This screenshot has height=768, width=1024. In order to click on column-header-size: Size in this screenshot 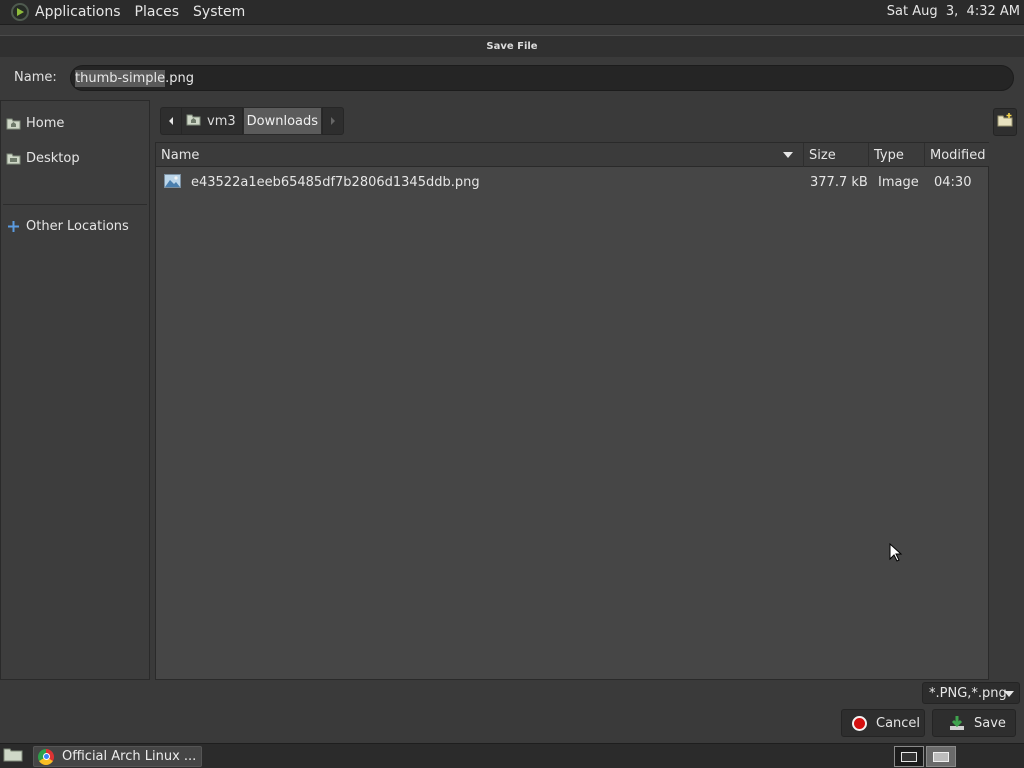, I will do `click(836, 155)`.